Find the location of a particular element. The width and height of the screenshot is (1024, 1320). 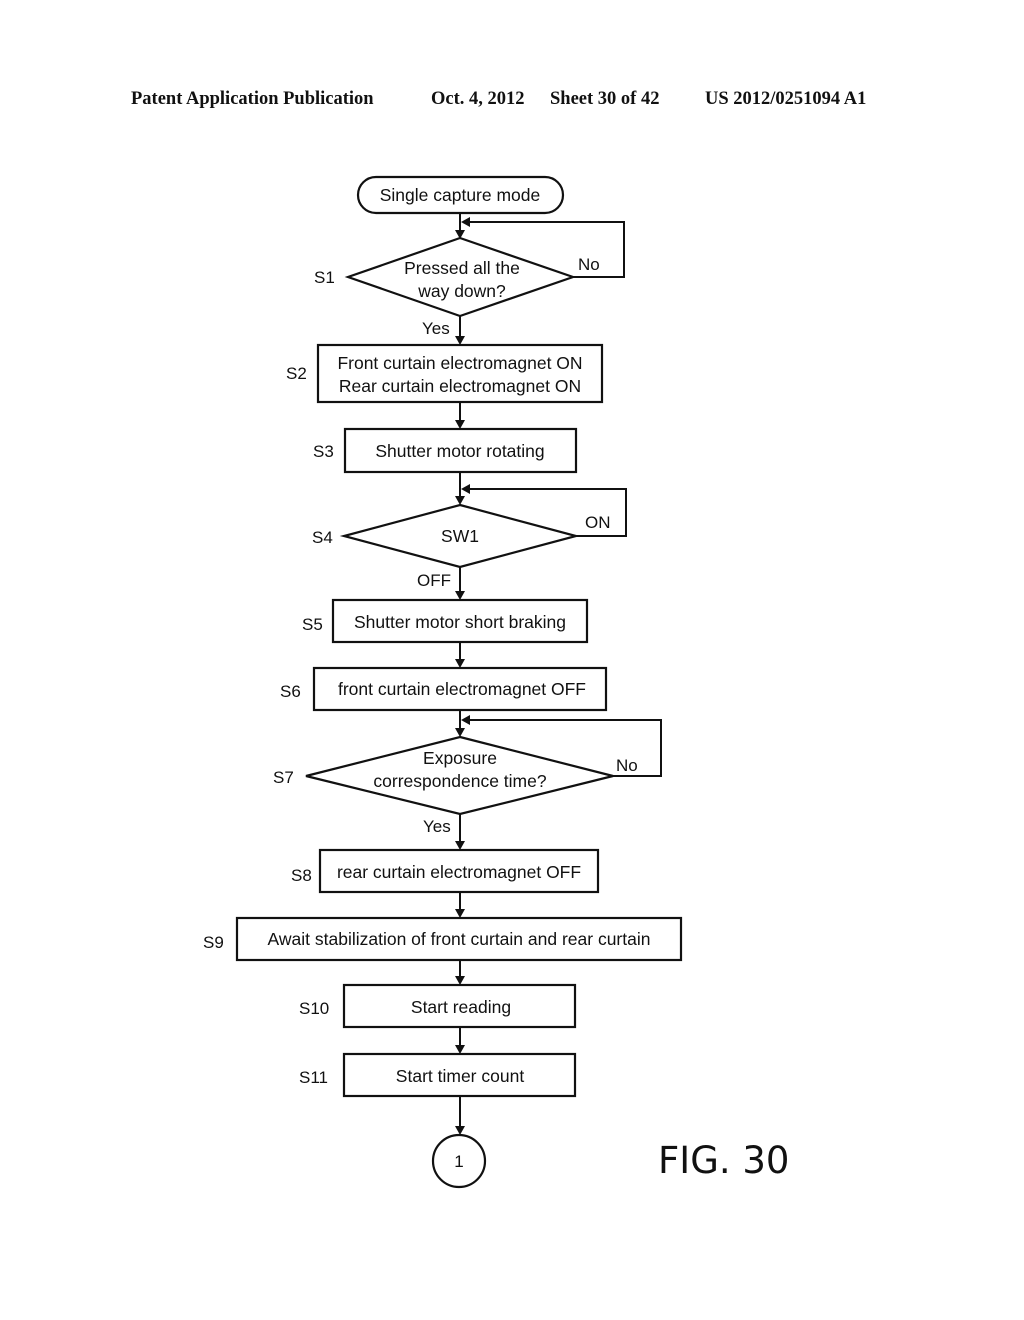

process-s11: Start timer count is located at coordinates (459, 1075).